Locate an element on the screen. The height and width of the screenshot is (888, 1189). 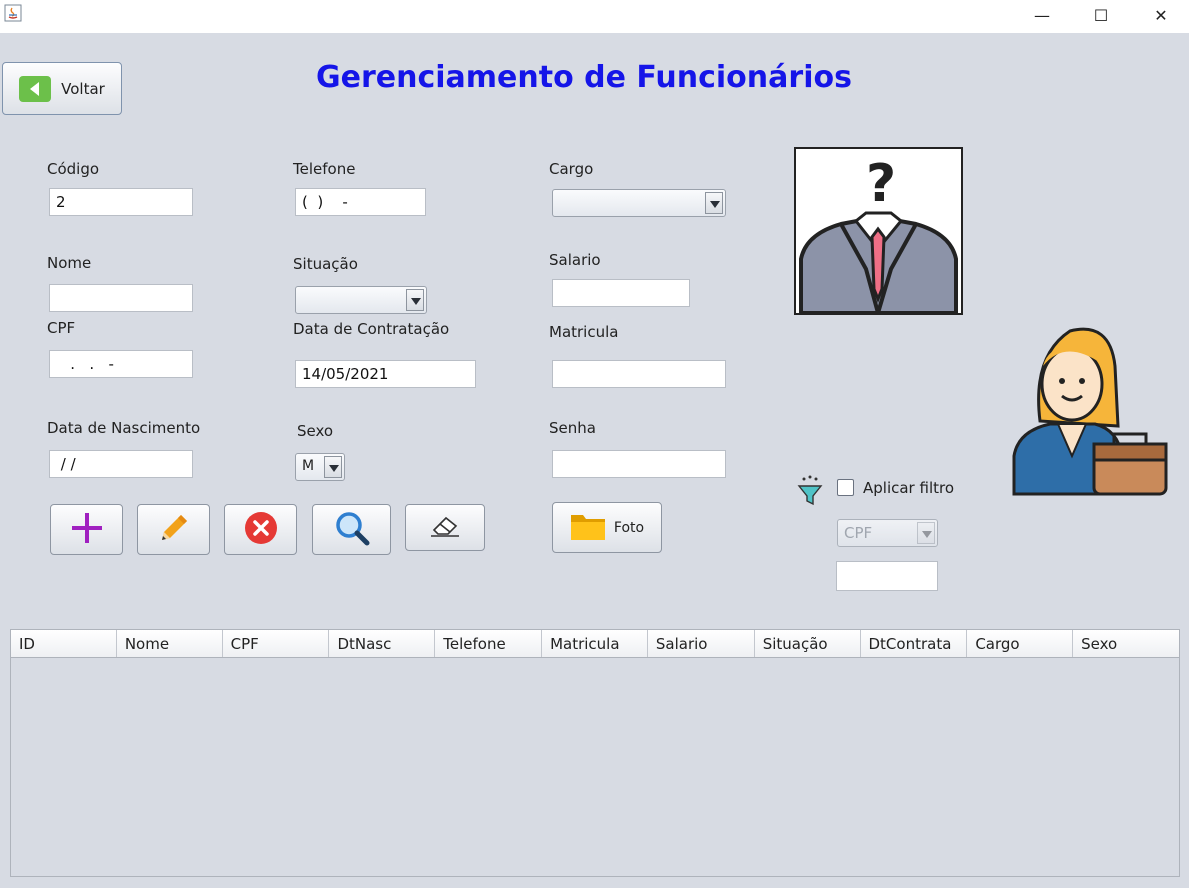
photo-button-label: Foto is located at coordinates (629, 527).